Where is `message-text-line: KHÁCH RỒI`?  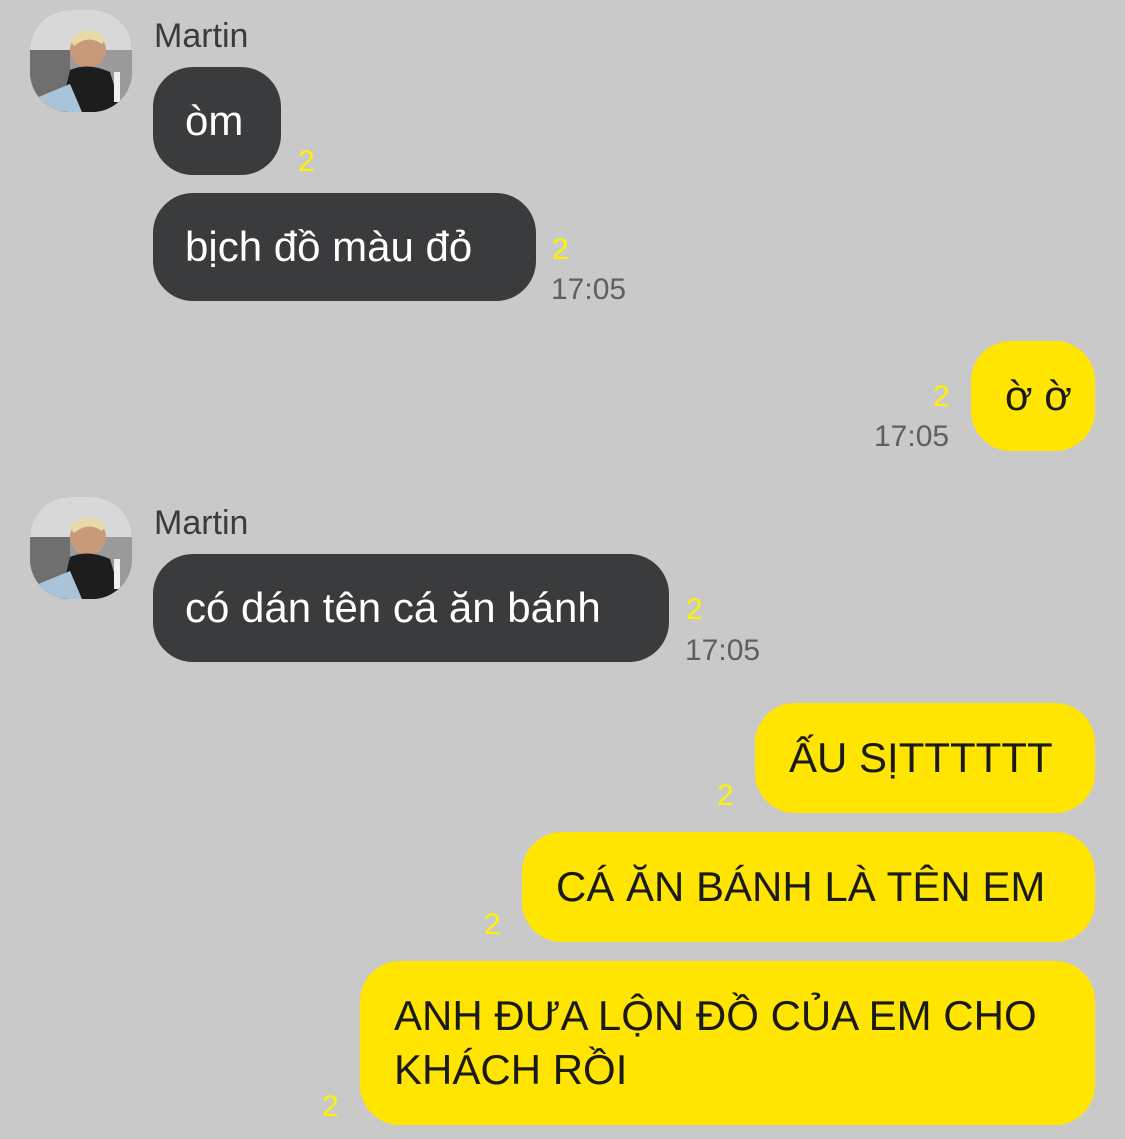 message-text-line: KHÁCH RỒI is located at coordinates (511, 1069).